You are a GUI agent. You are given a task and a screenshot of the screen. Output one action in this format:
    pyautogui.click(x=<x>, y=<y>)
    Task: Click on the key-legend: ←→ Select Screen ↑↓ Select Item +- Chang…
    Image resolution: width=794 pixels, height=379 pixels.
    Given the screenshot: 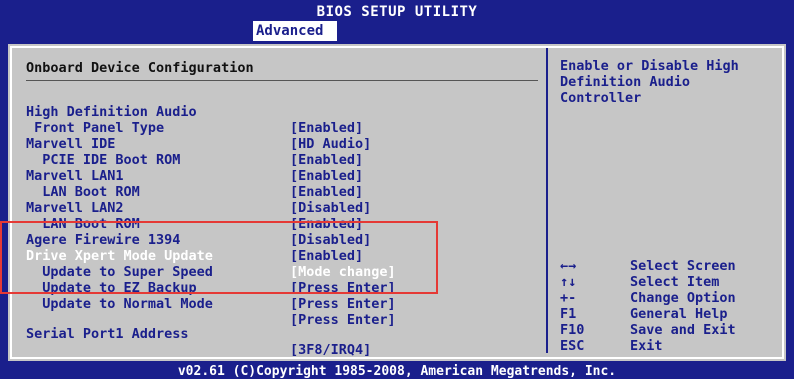 What is the action you would take?
    pyautogui.click(x=665, y=306)
    